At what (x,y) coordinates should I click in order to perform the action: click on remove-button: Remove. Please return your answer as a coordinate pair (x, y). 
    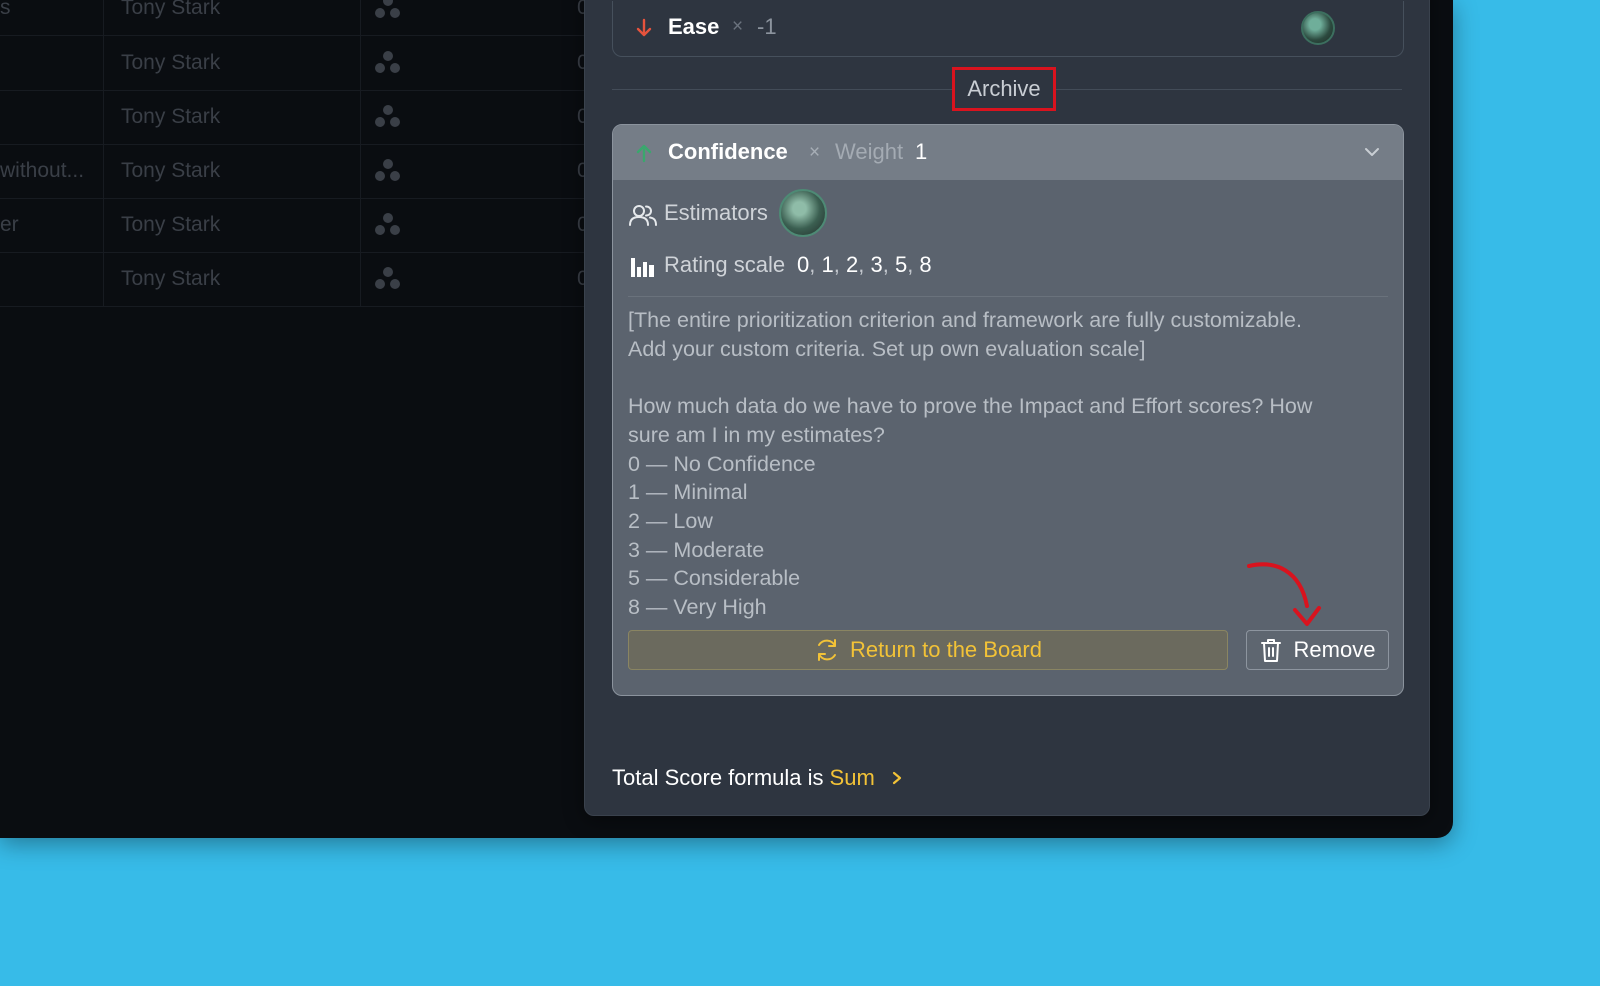
    Looking at the image, I should click on (1317, 650).